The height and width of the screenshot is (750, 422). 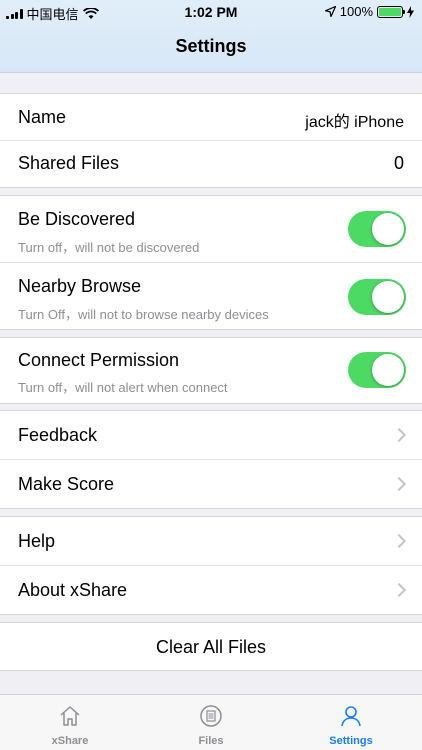 I want to click on shared-files-label: Shared Files, so click(x=69, y=163).